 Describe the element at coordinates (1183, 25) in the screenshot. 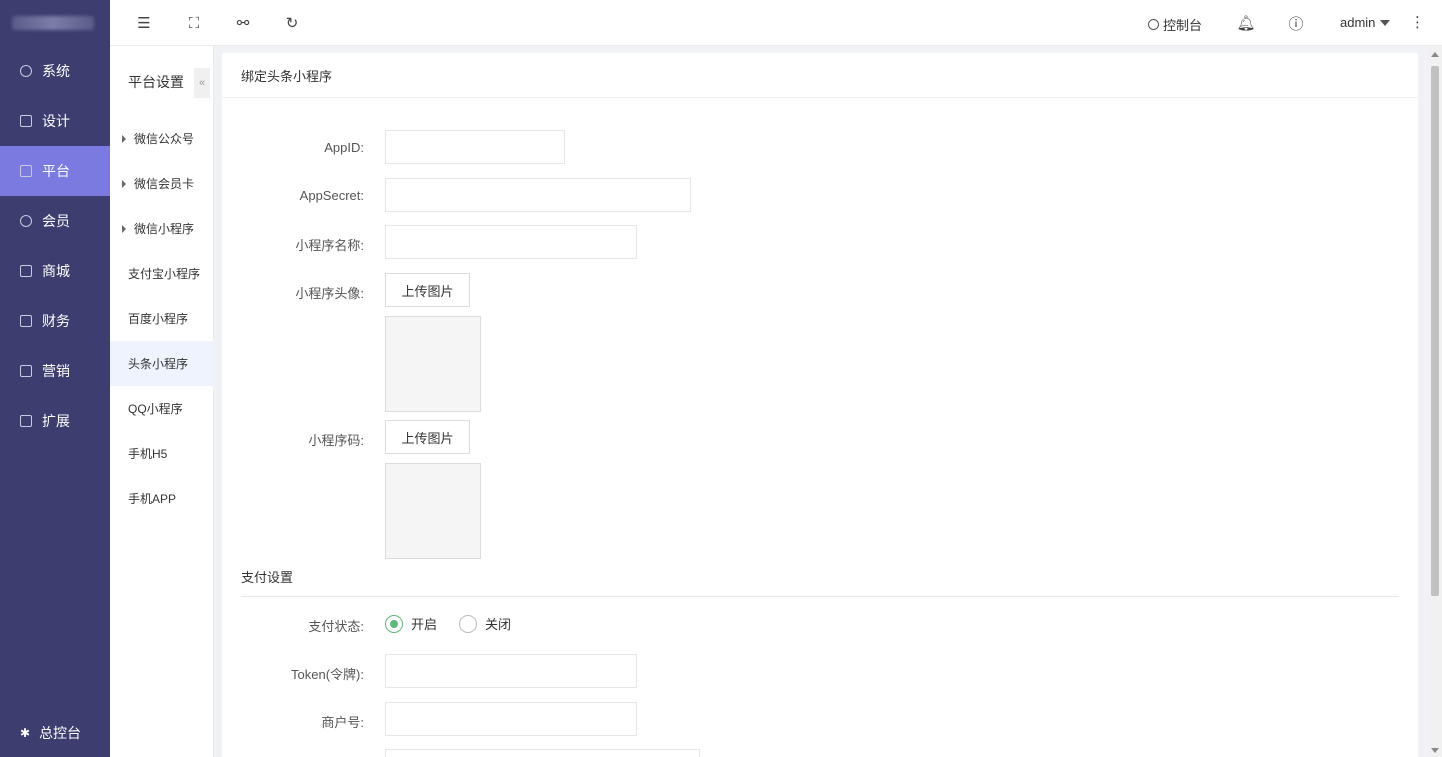

I see `console-label: 控制台` at that location.